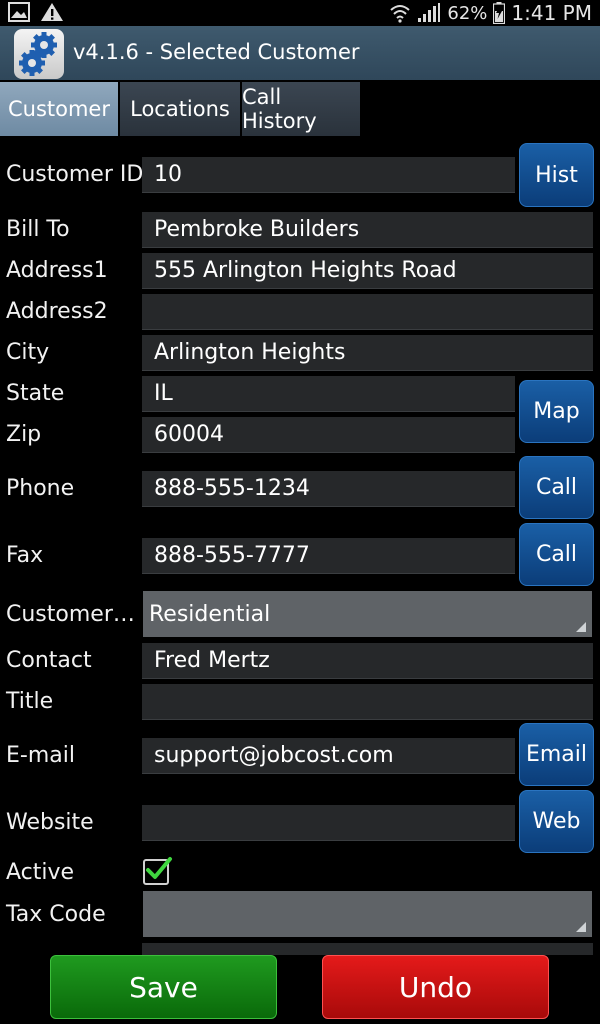  I want to click on address2-label: Address2, so click(57, 311).